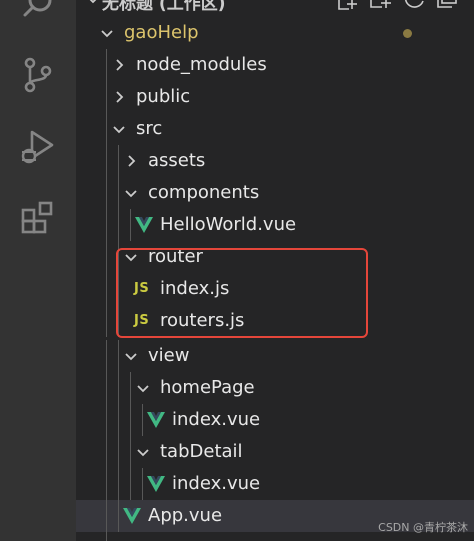  What do you see at coordinates (275, 33) in the screenshot?
I see `tree-item-gaohelp: gaoHelp` at bounding box center [275, 33].